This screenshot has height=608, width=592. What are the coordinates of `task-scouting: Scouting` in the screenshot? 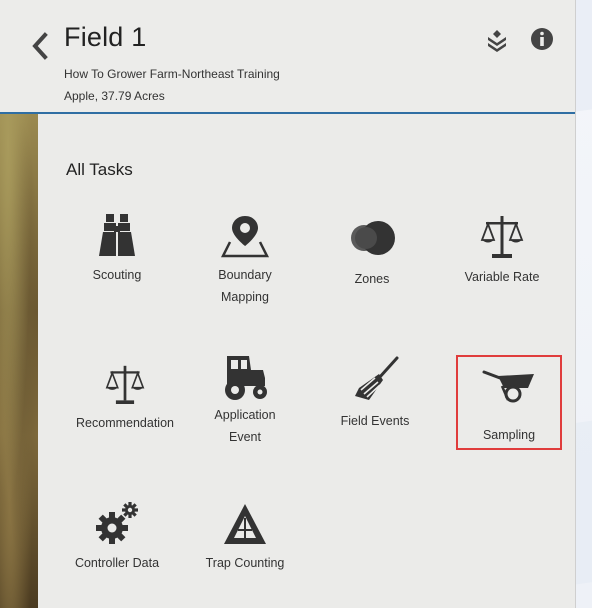 It's located at (117, 249).